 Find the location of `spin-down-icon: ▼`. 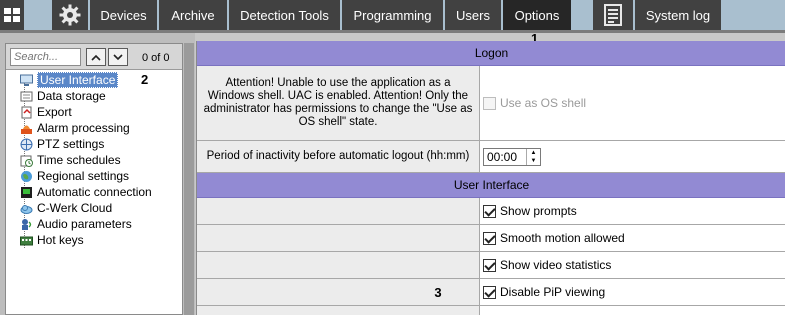

spin-down-icon: ▼ is located at coordinates (533, 161).